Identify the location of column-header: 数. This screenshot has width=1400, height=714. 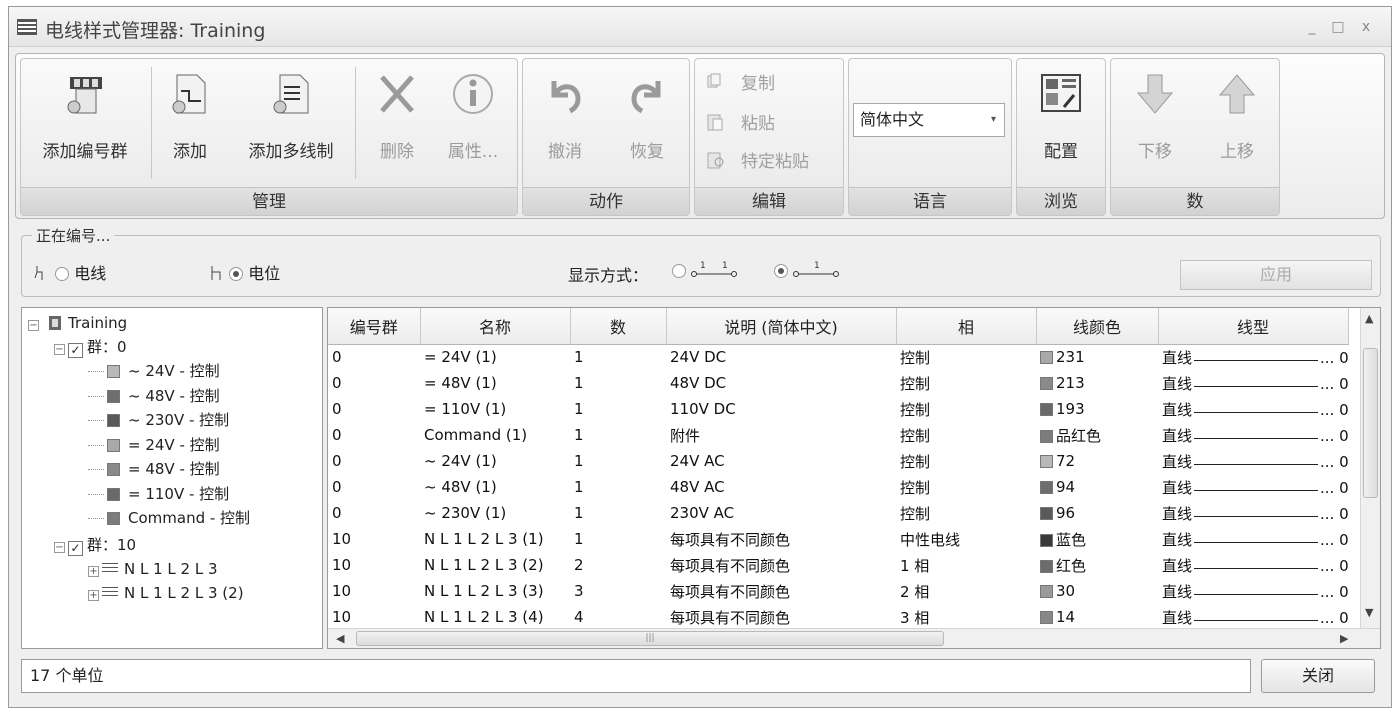
(618, 326).